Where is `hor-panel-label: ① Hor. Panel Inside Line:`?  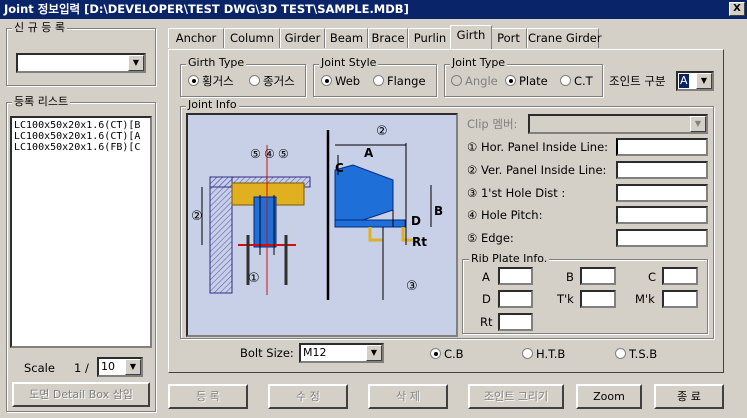 hor-panel-label: ① Hor. Panel Inside Line: is located at coordinates (538, 147).